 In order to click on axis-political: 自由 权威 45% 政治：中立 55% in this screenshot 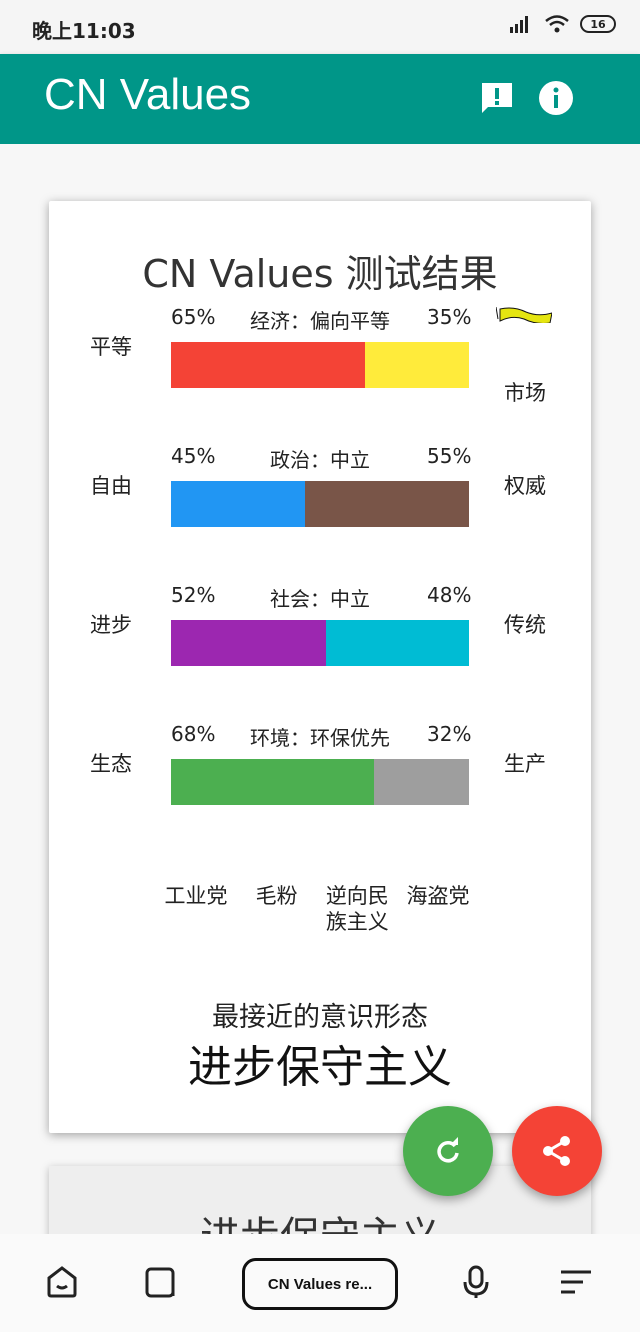, I will do `click(320, 504)`.